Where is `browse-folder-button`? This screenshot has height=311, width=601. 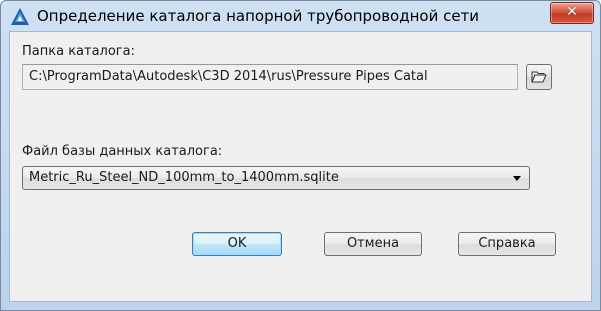
browse-folder-button is located at coordinates (539, 77).